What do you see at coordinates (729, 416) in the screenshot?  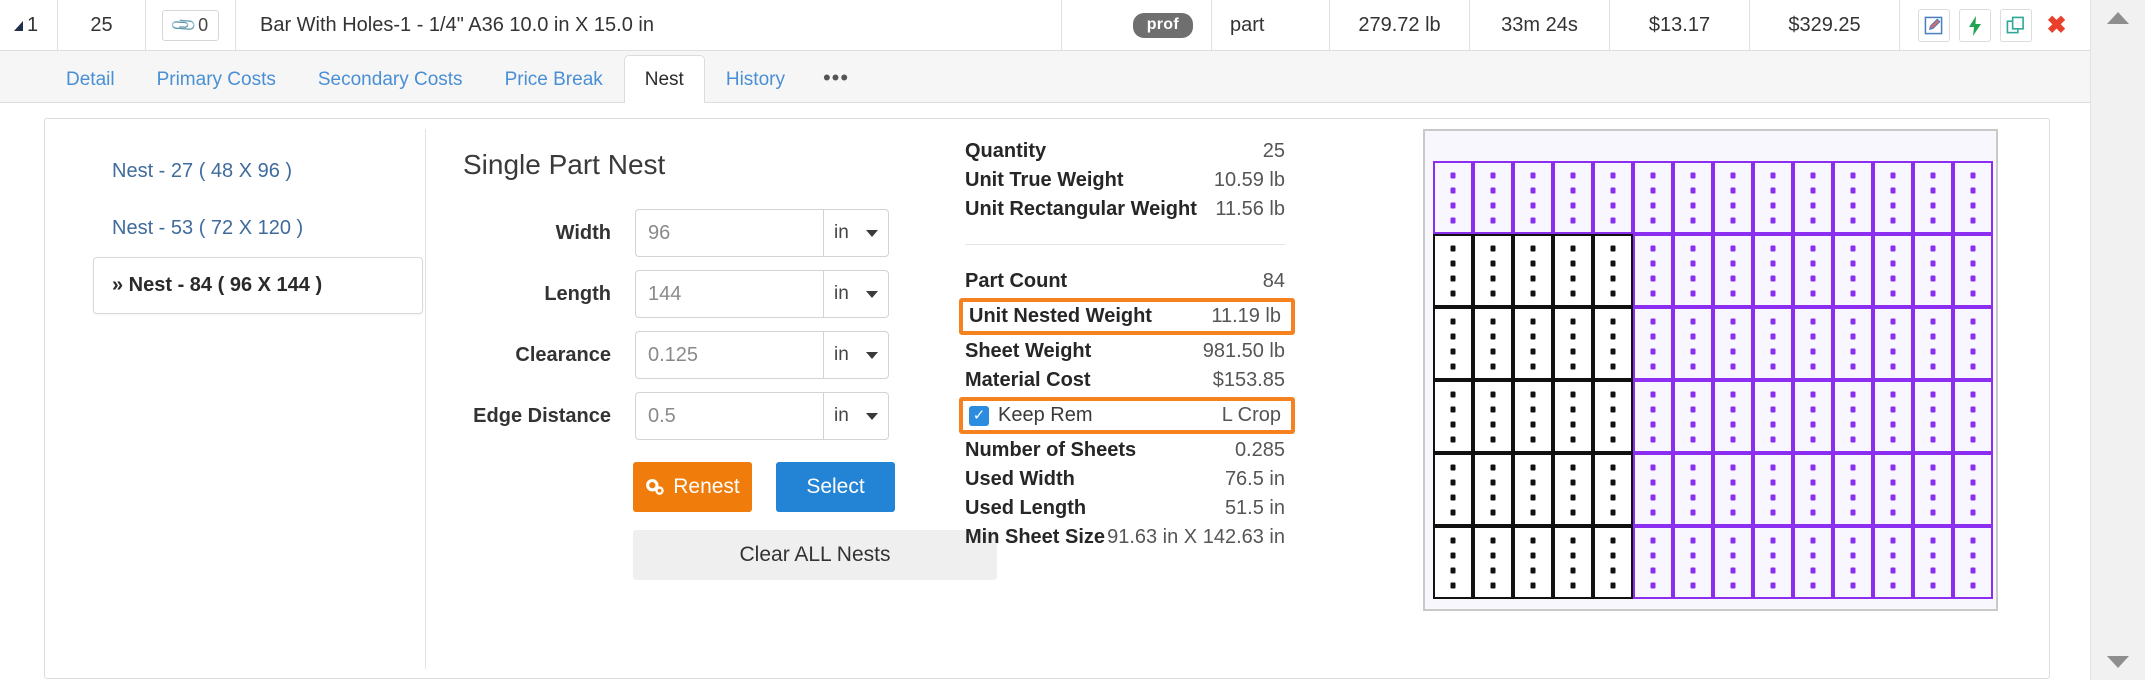 I see `edge-distance-input` at bounding box center [729, 416].